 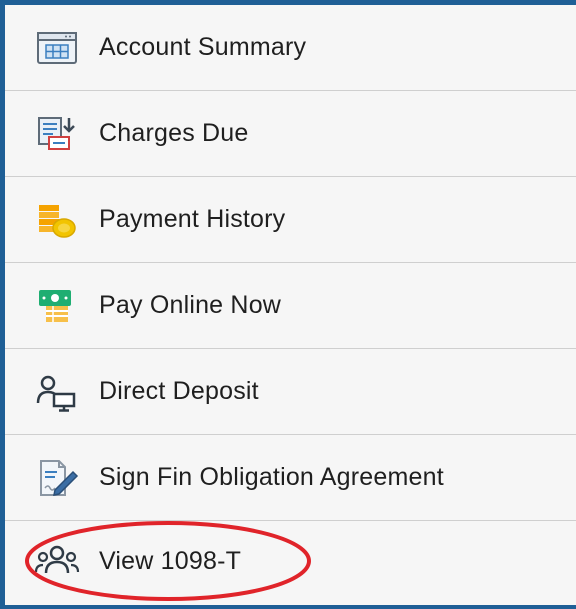 What do you see at coordinates (57, 48) in the screenshot?
I see `table-icon` at bounding box center [57, 48].